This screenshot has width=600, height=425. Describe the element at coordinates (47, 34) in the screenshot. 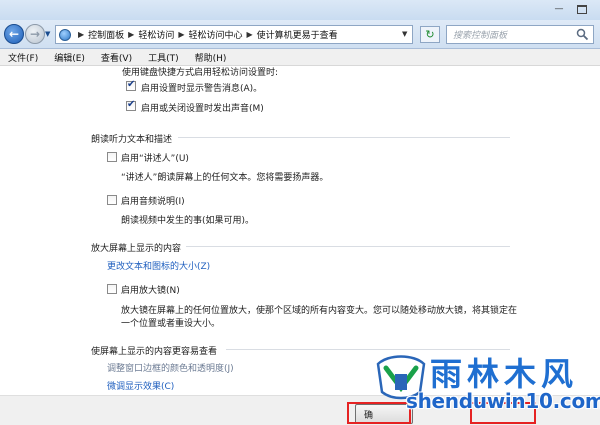

I see `history-dropdown-icon: ▼` at that location.